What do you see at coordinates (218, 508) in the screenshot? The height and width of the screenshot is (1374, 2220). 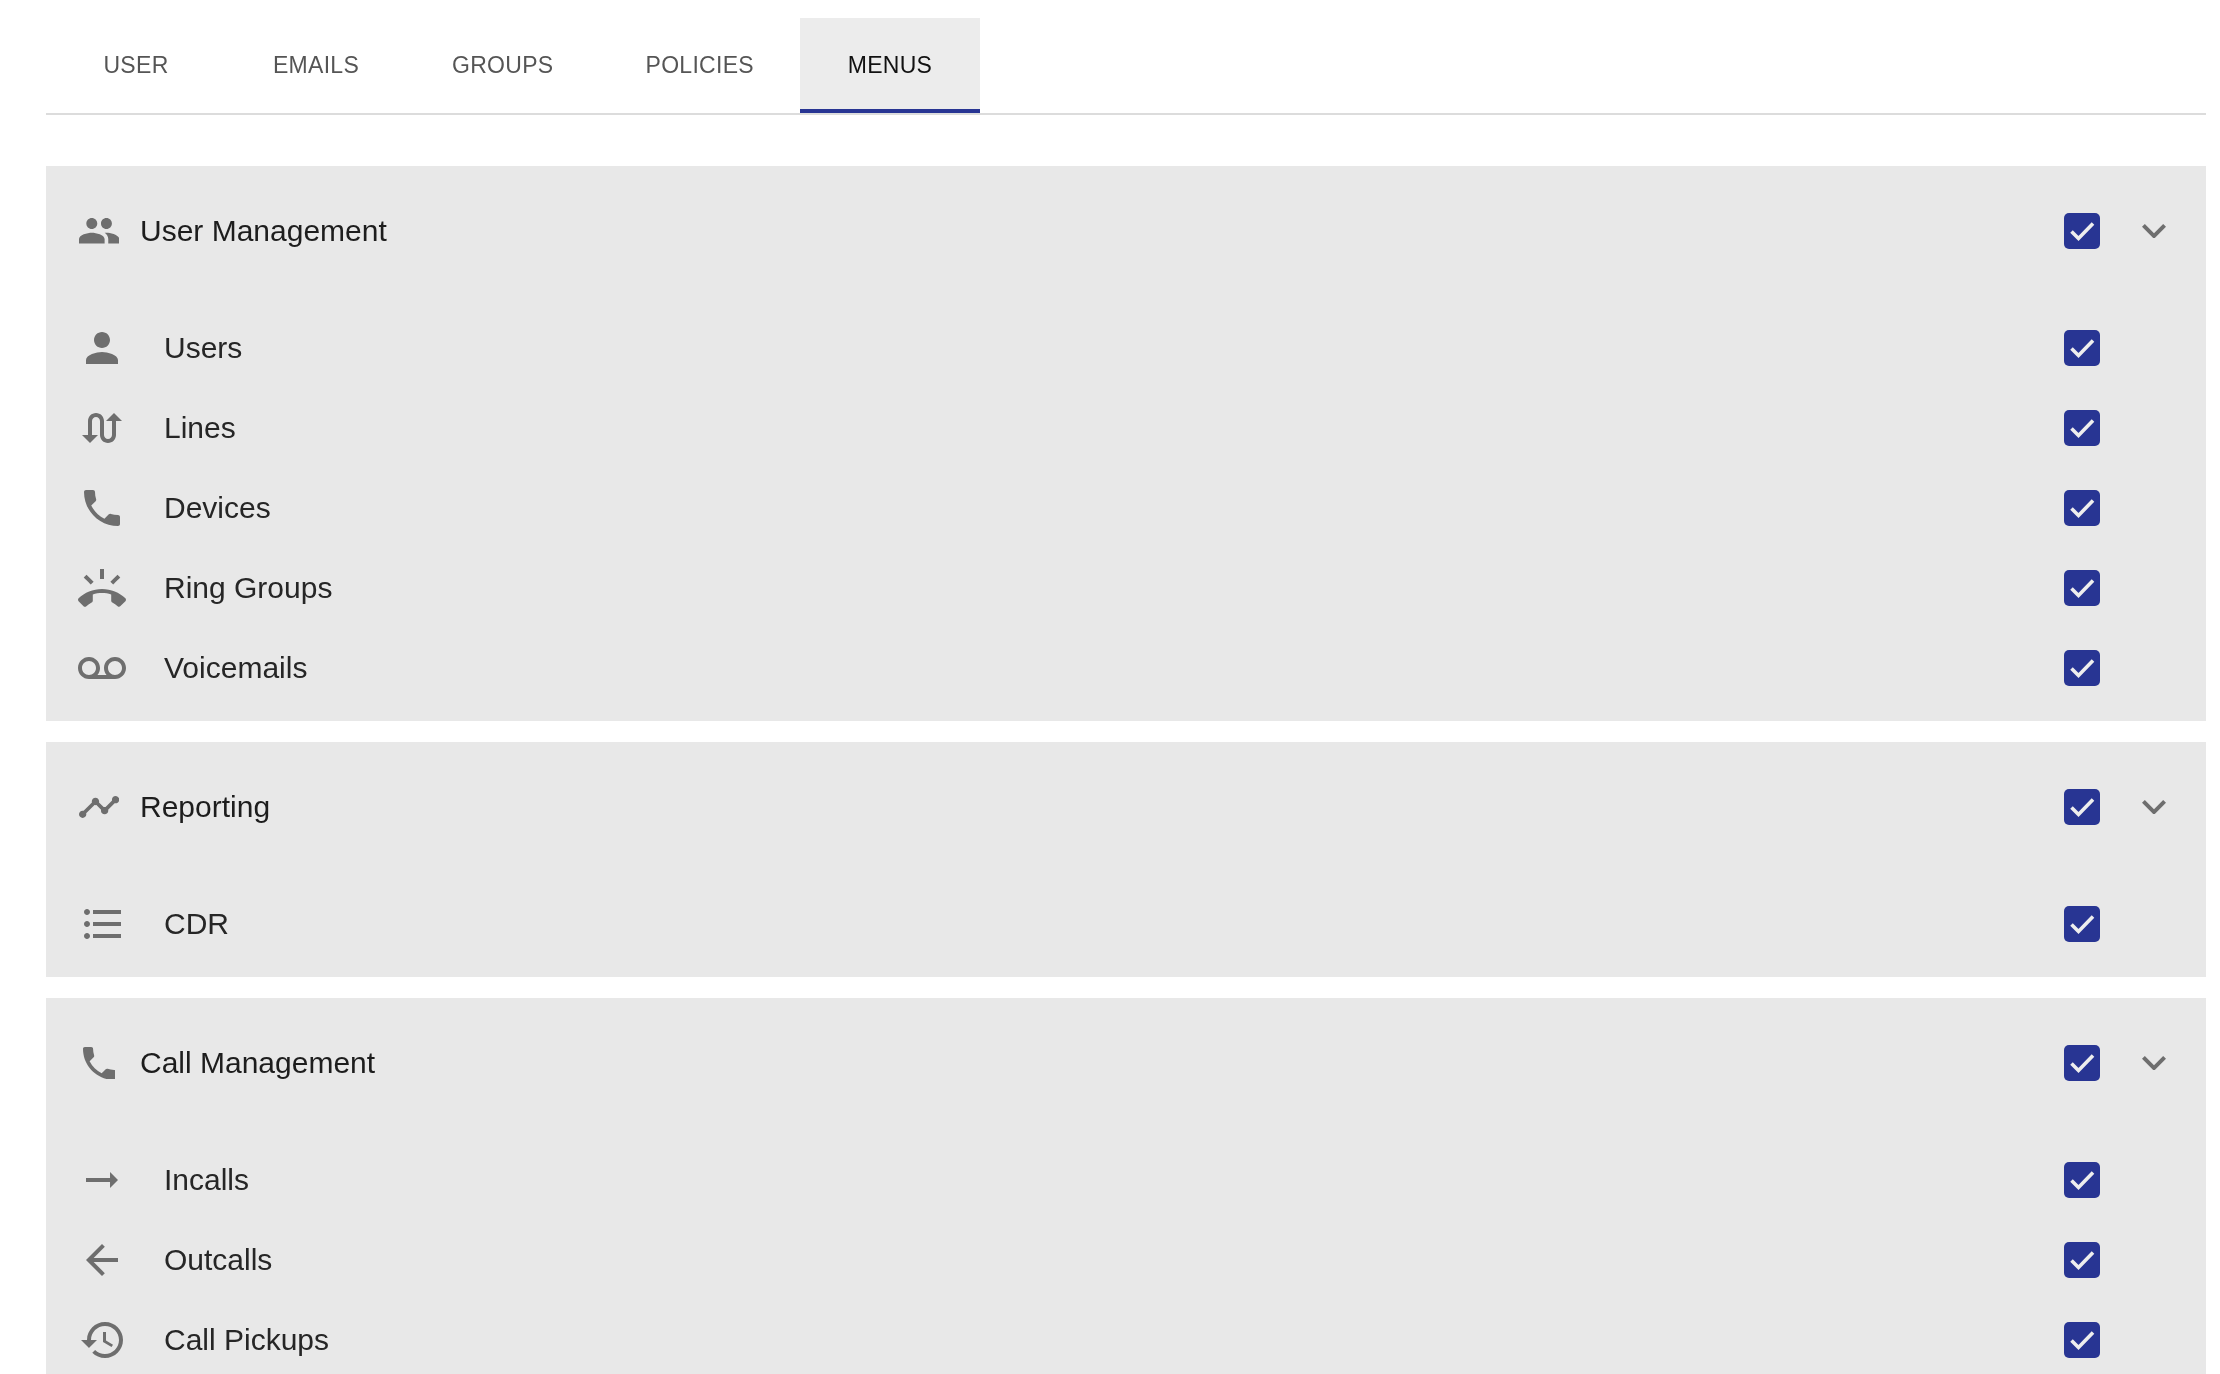 I see `menu-item-label: Devices` at bounding box center [218, 508].